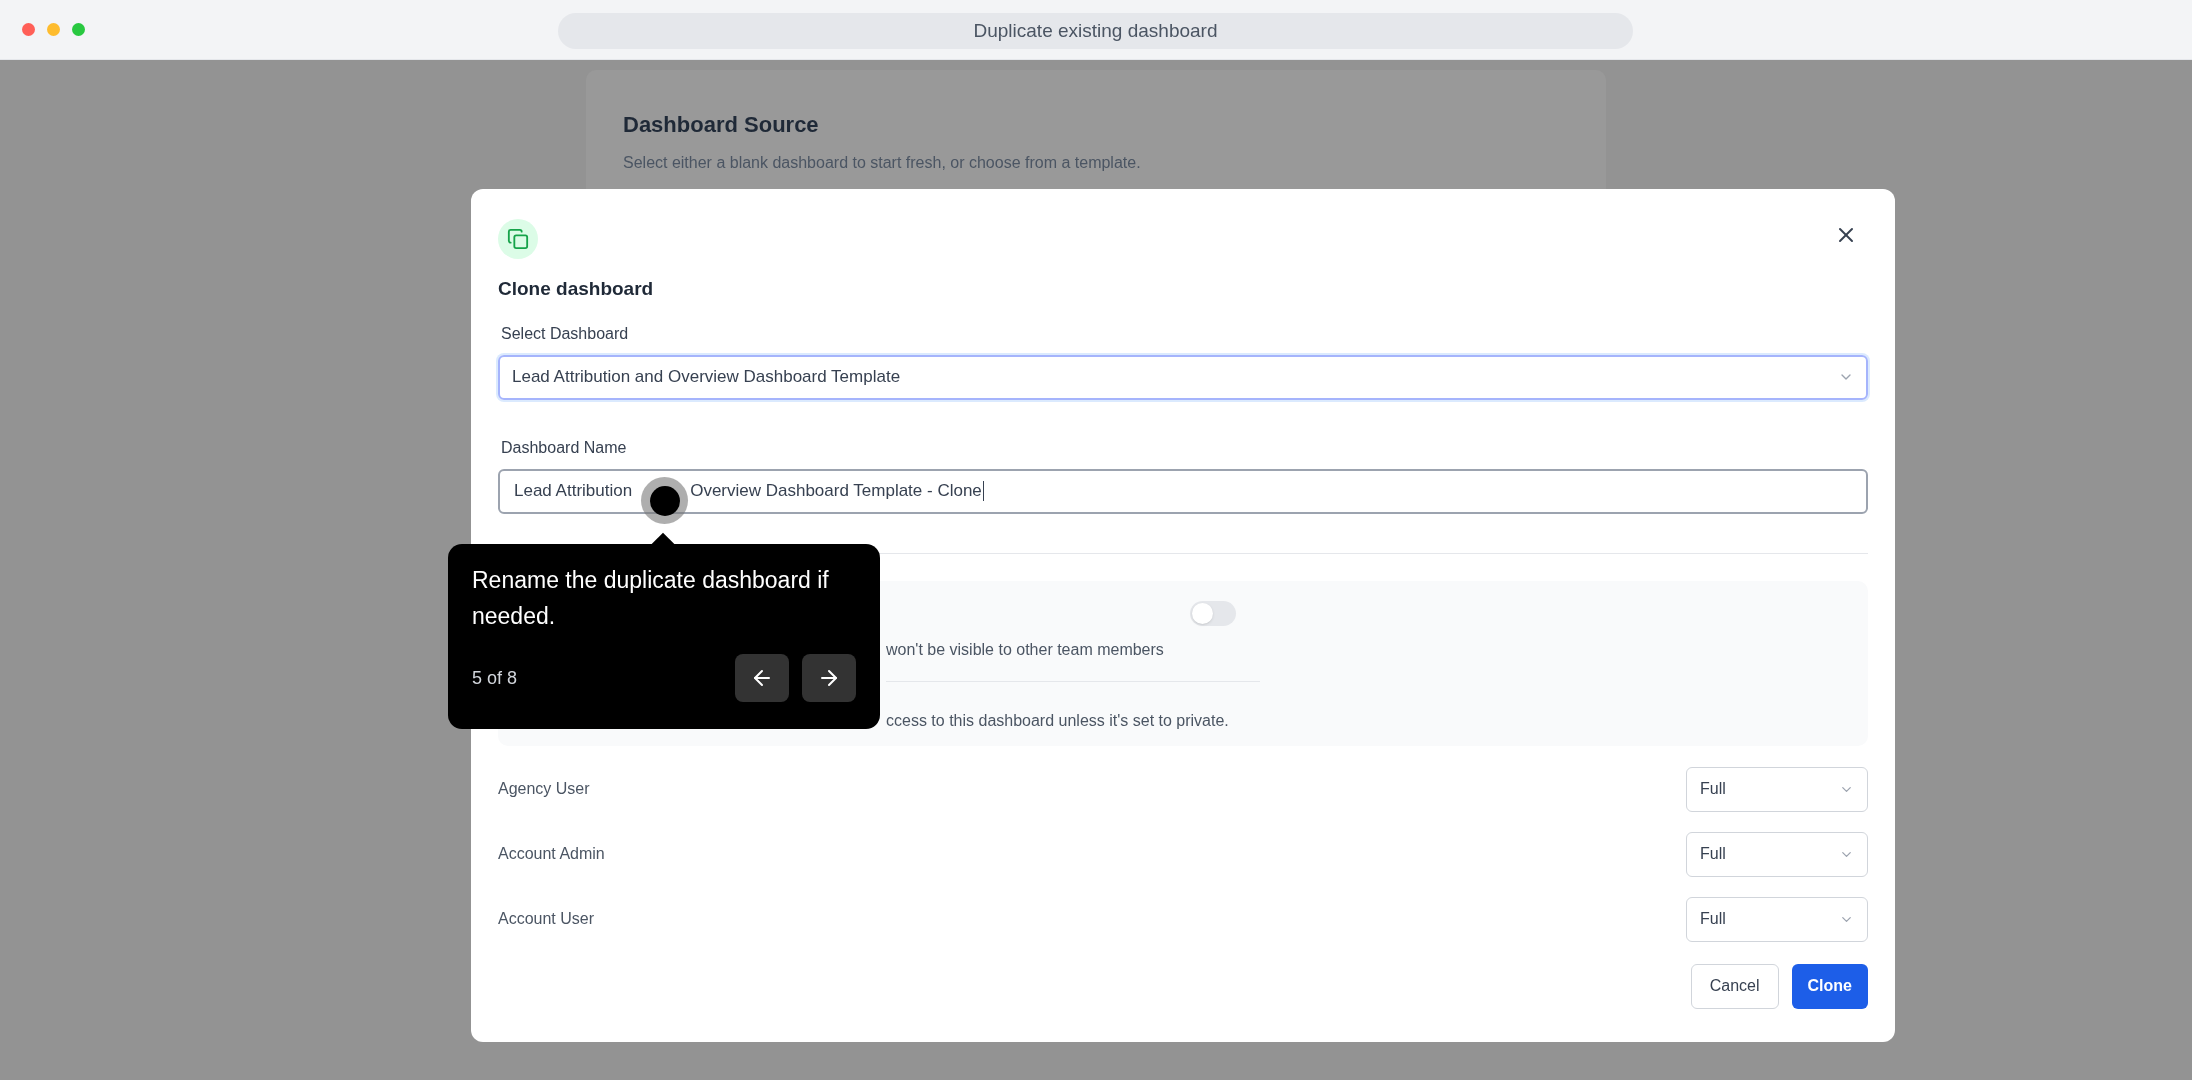  What do you see at coordinates (576, 289) in the screenshot?
I see `dialog-title: Clone dashboard` at bounding box center [576, 289].